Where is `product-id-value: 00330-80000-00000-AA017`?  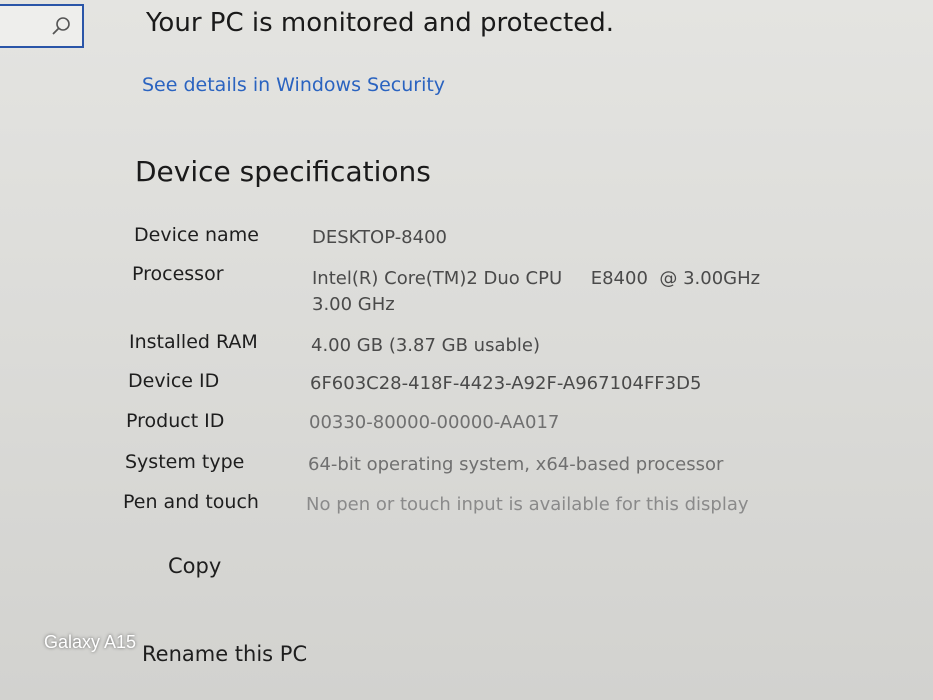
product-id-value: 00330-80000-00000-AA017 is located at coordinates (434, 422).